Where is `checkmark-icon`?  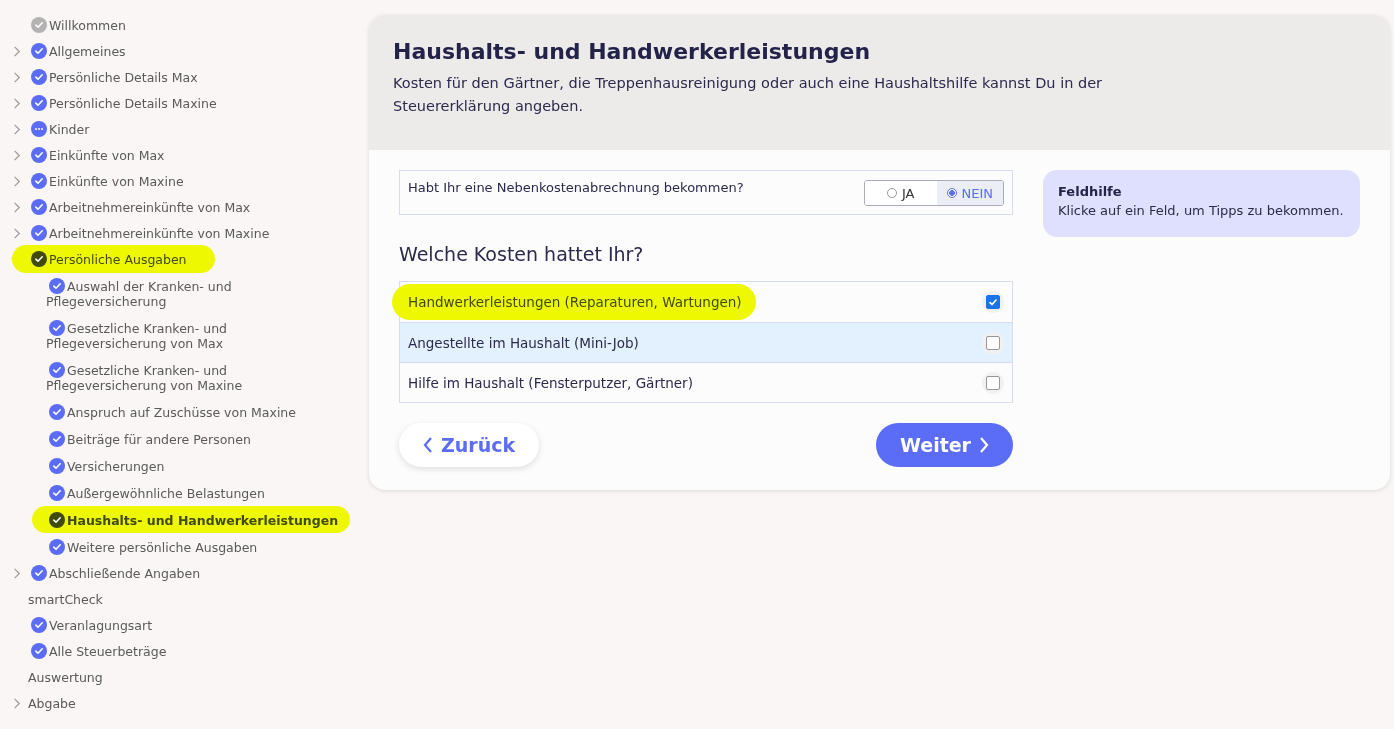
checkmark-icon is located at coordinates (993, 302).